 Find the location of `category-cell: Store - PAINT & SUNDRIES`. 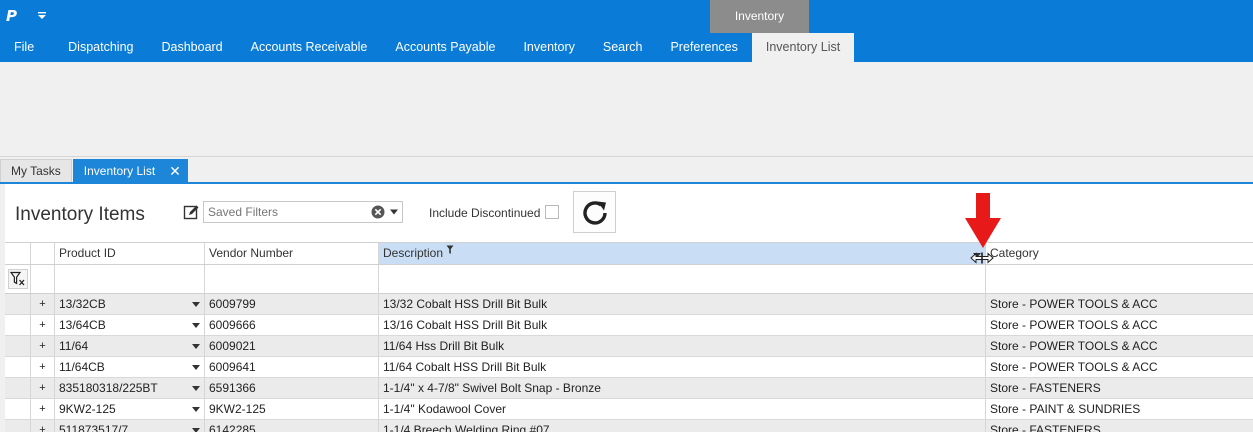

category-cell: Store - PAINT & SUNDRIES is located at coordinates (1119, 409).